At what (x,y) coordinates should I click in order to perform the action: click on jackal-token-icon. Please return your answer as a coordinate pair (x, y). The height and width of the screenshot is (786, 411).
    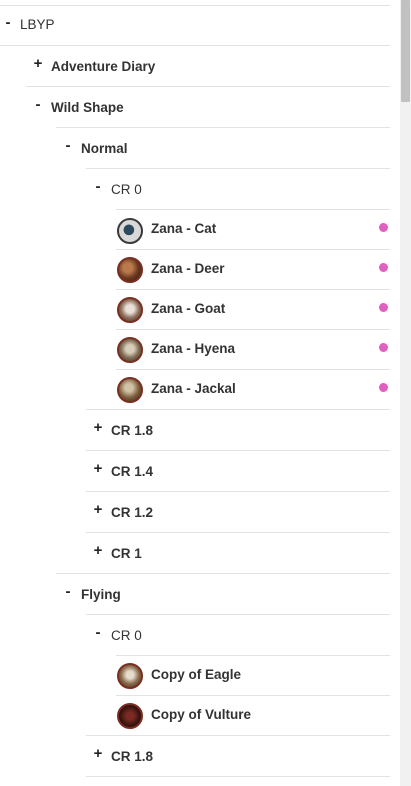
    Looking at the image, I should click on (130, 390).